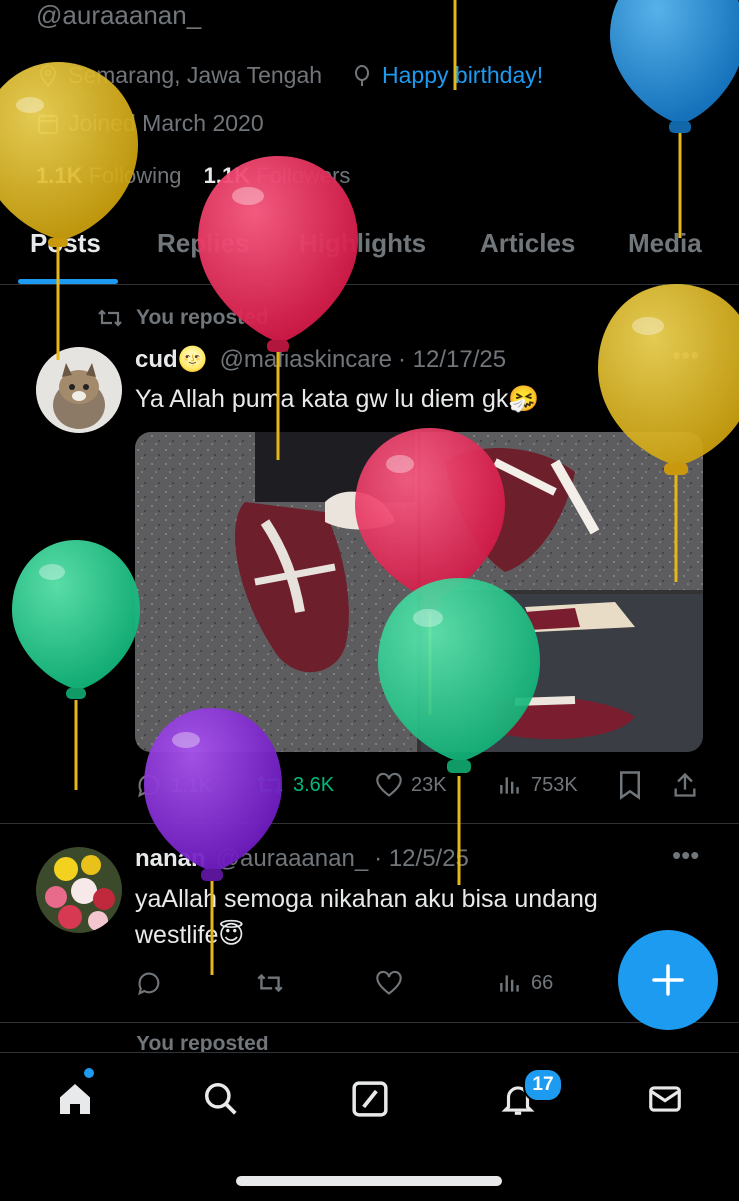 This screenshot has height=1201, width=739. I want to click on mail-icon, so click(665, 1099).